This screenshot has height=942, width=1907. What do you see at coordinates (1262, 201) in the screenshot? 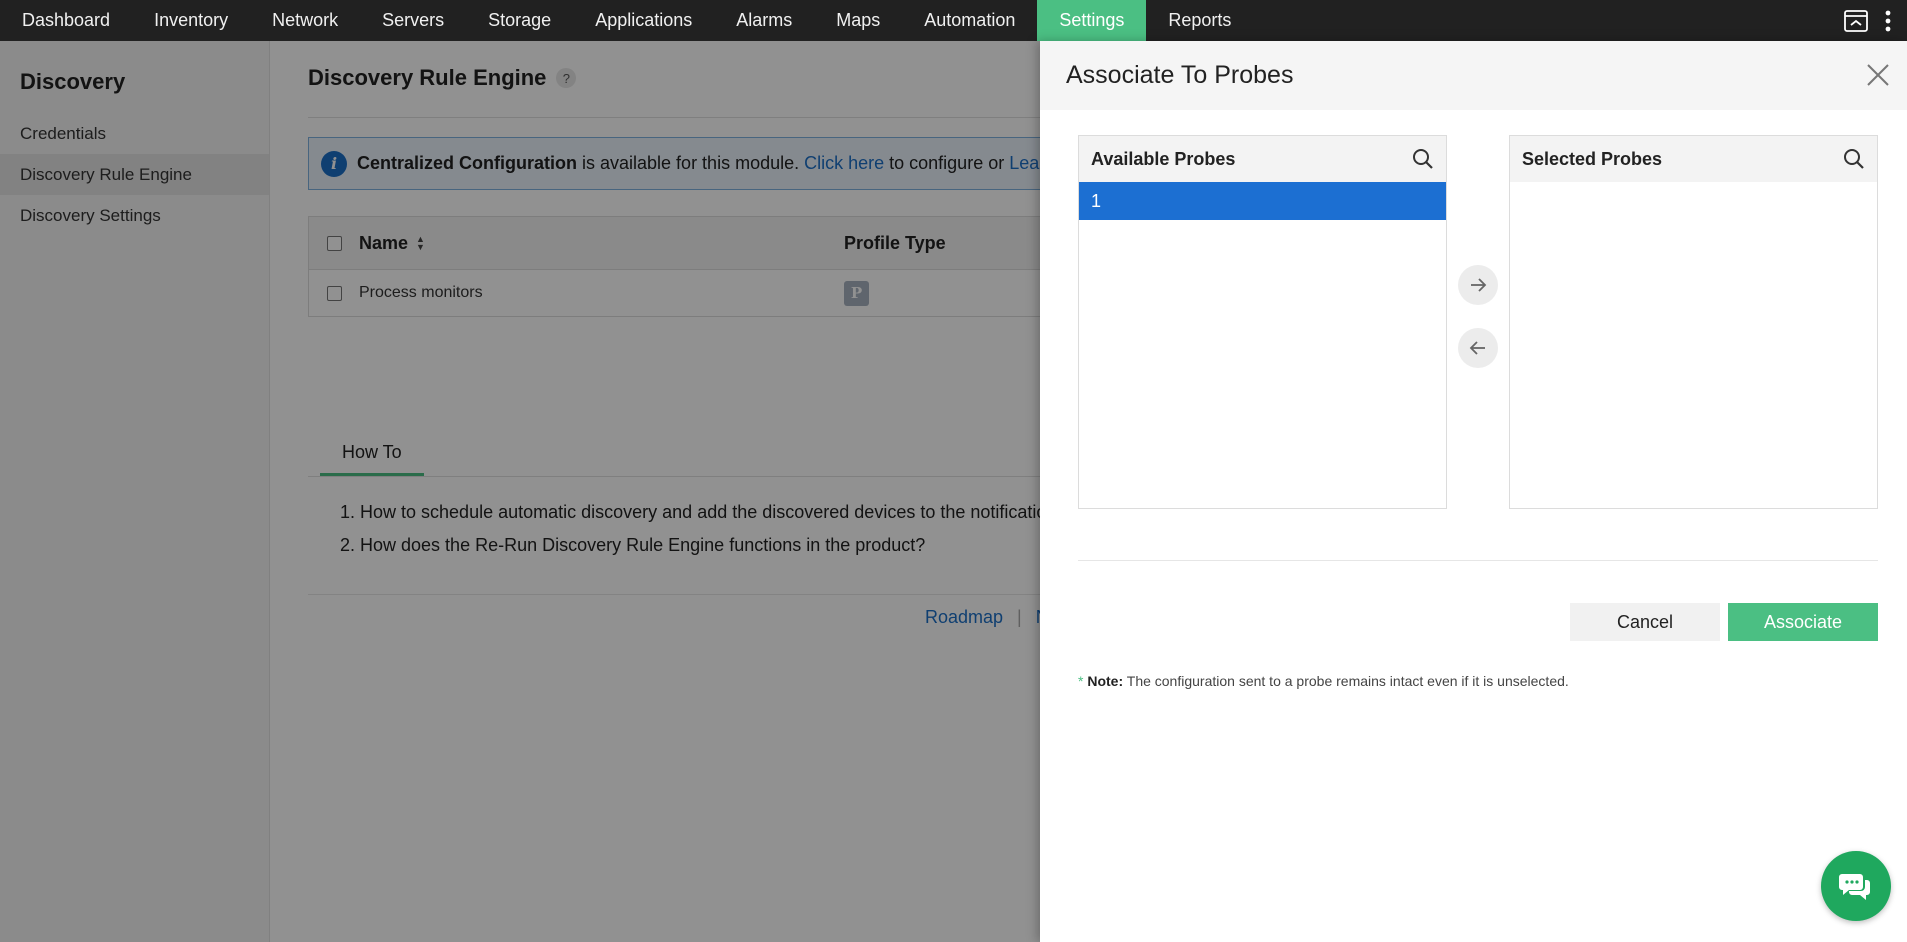
I see `probe-item: 1` at bounding box center [1262, 201].